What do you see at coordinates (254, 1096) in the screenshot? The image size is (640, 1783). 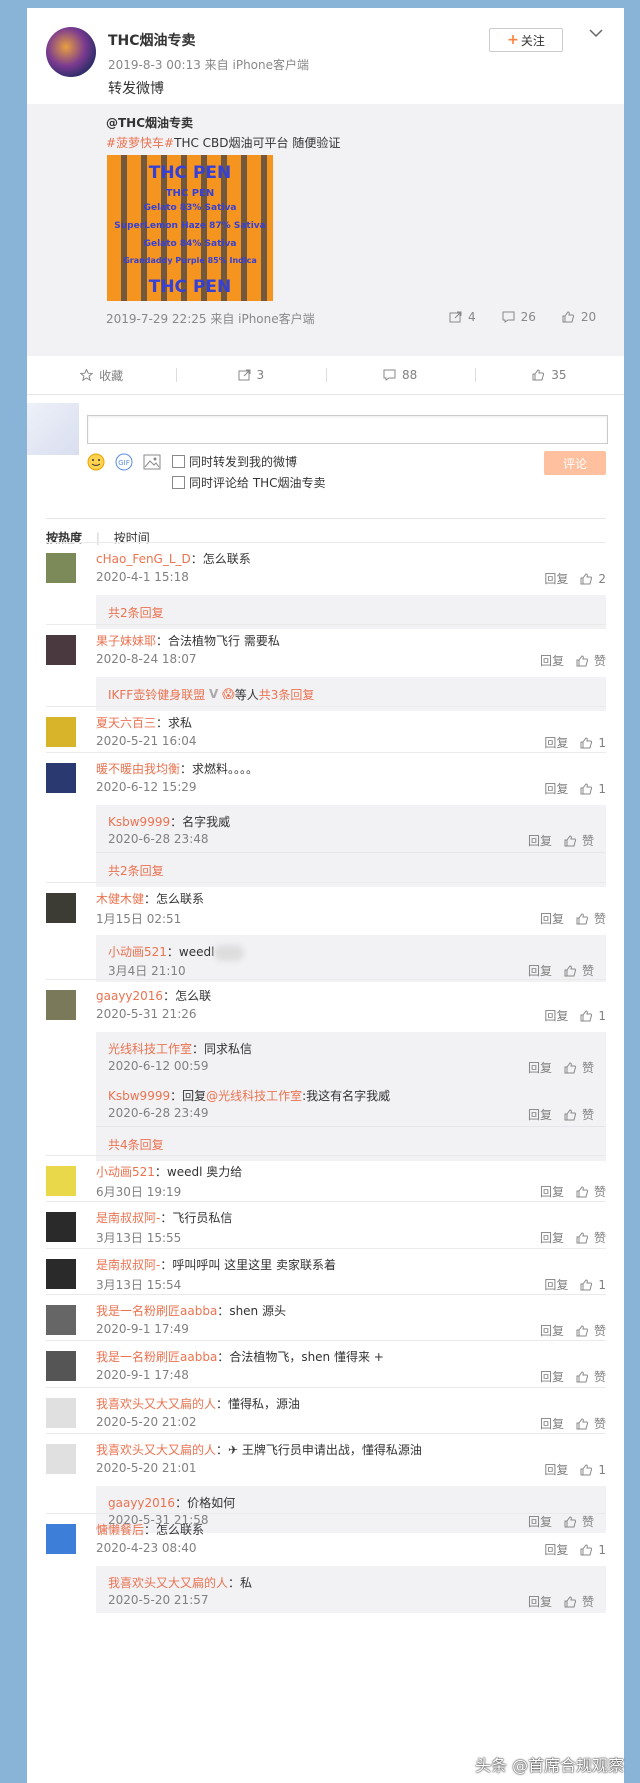 I see `mention-link: @光线科技工作室` at bounding box center [254, 1096].